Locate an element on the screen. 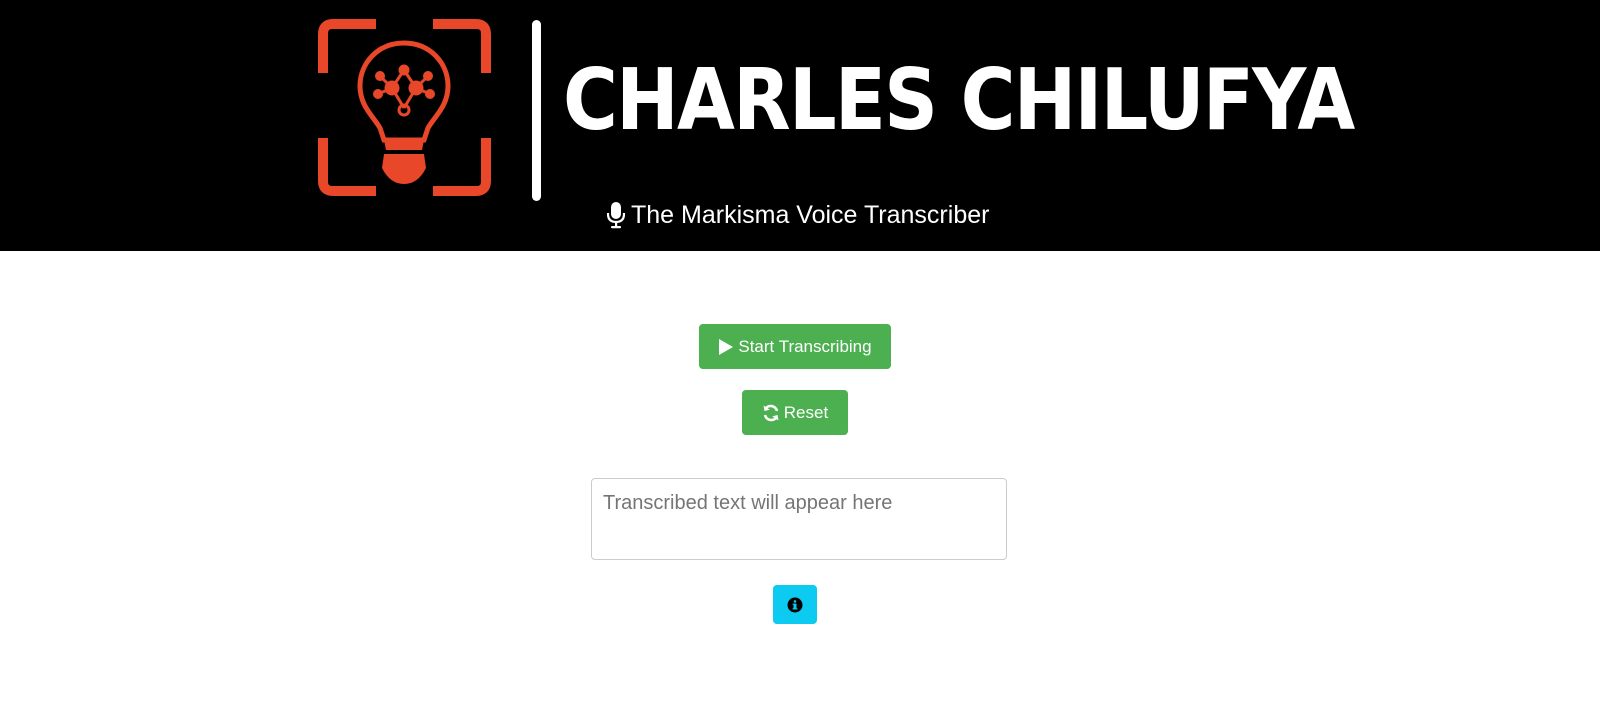 The height and width of the screenshot is (727, 1600). info-button is located at coordinates (795, 604).